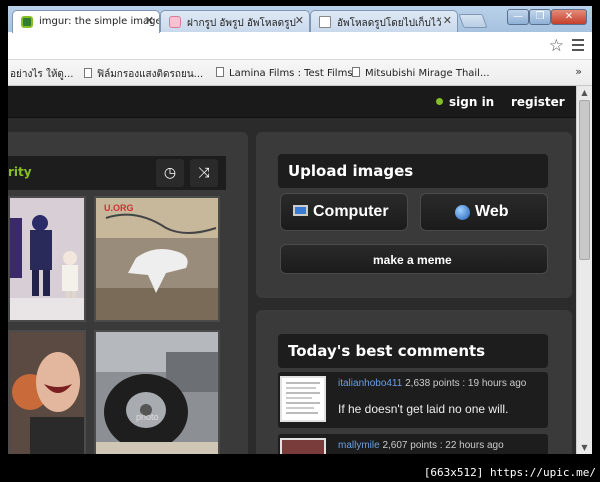 The height and width of the screenshot is (482, 600). Describe the element at coordinates (325, 22) in the screenshot. I see `page-favicon-icon` at that location.